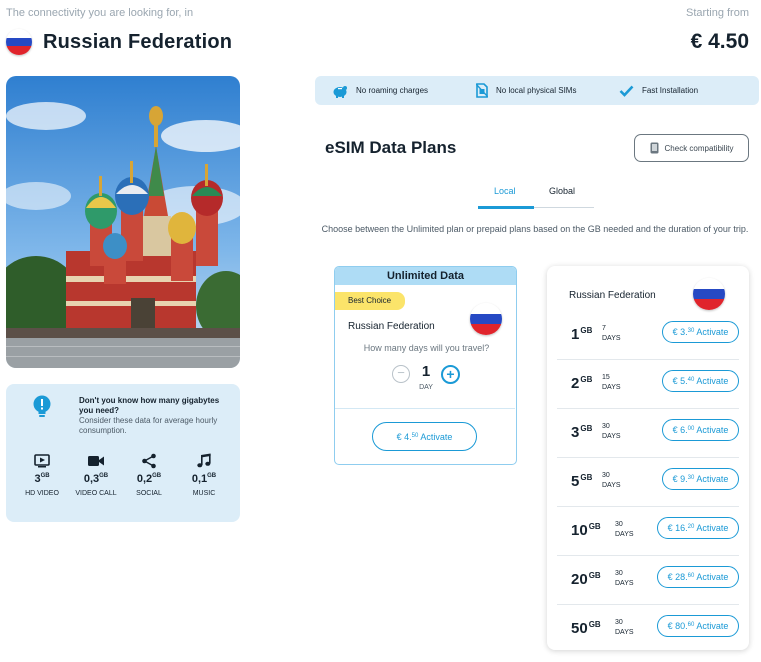 The width and height of the screenshot is (761, 662). What do you see at coordinates (709, 294) in the screenshot?
I see `russia-flag-icon` at bounding box center [709, 294].